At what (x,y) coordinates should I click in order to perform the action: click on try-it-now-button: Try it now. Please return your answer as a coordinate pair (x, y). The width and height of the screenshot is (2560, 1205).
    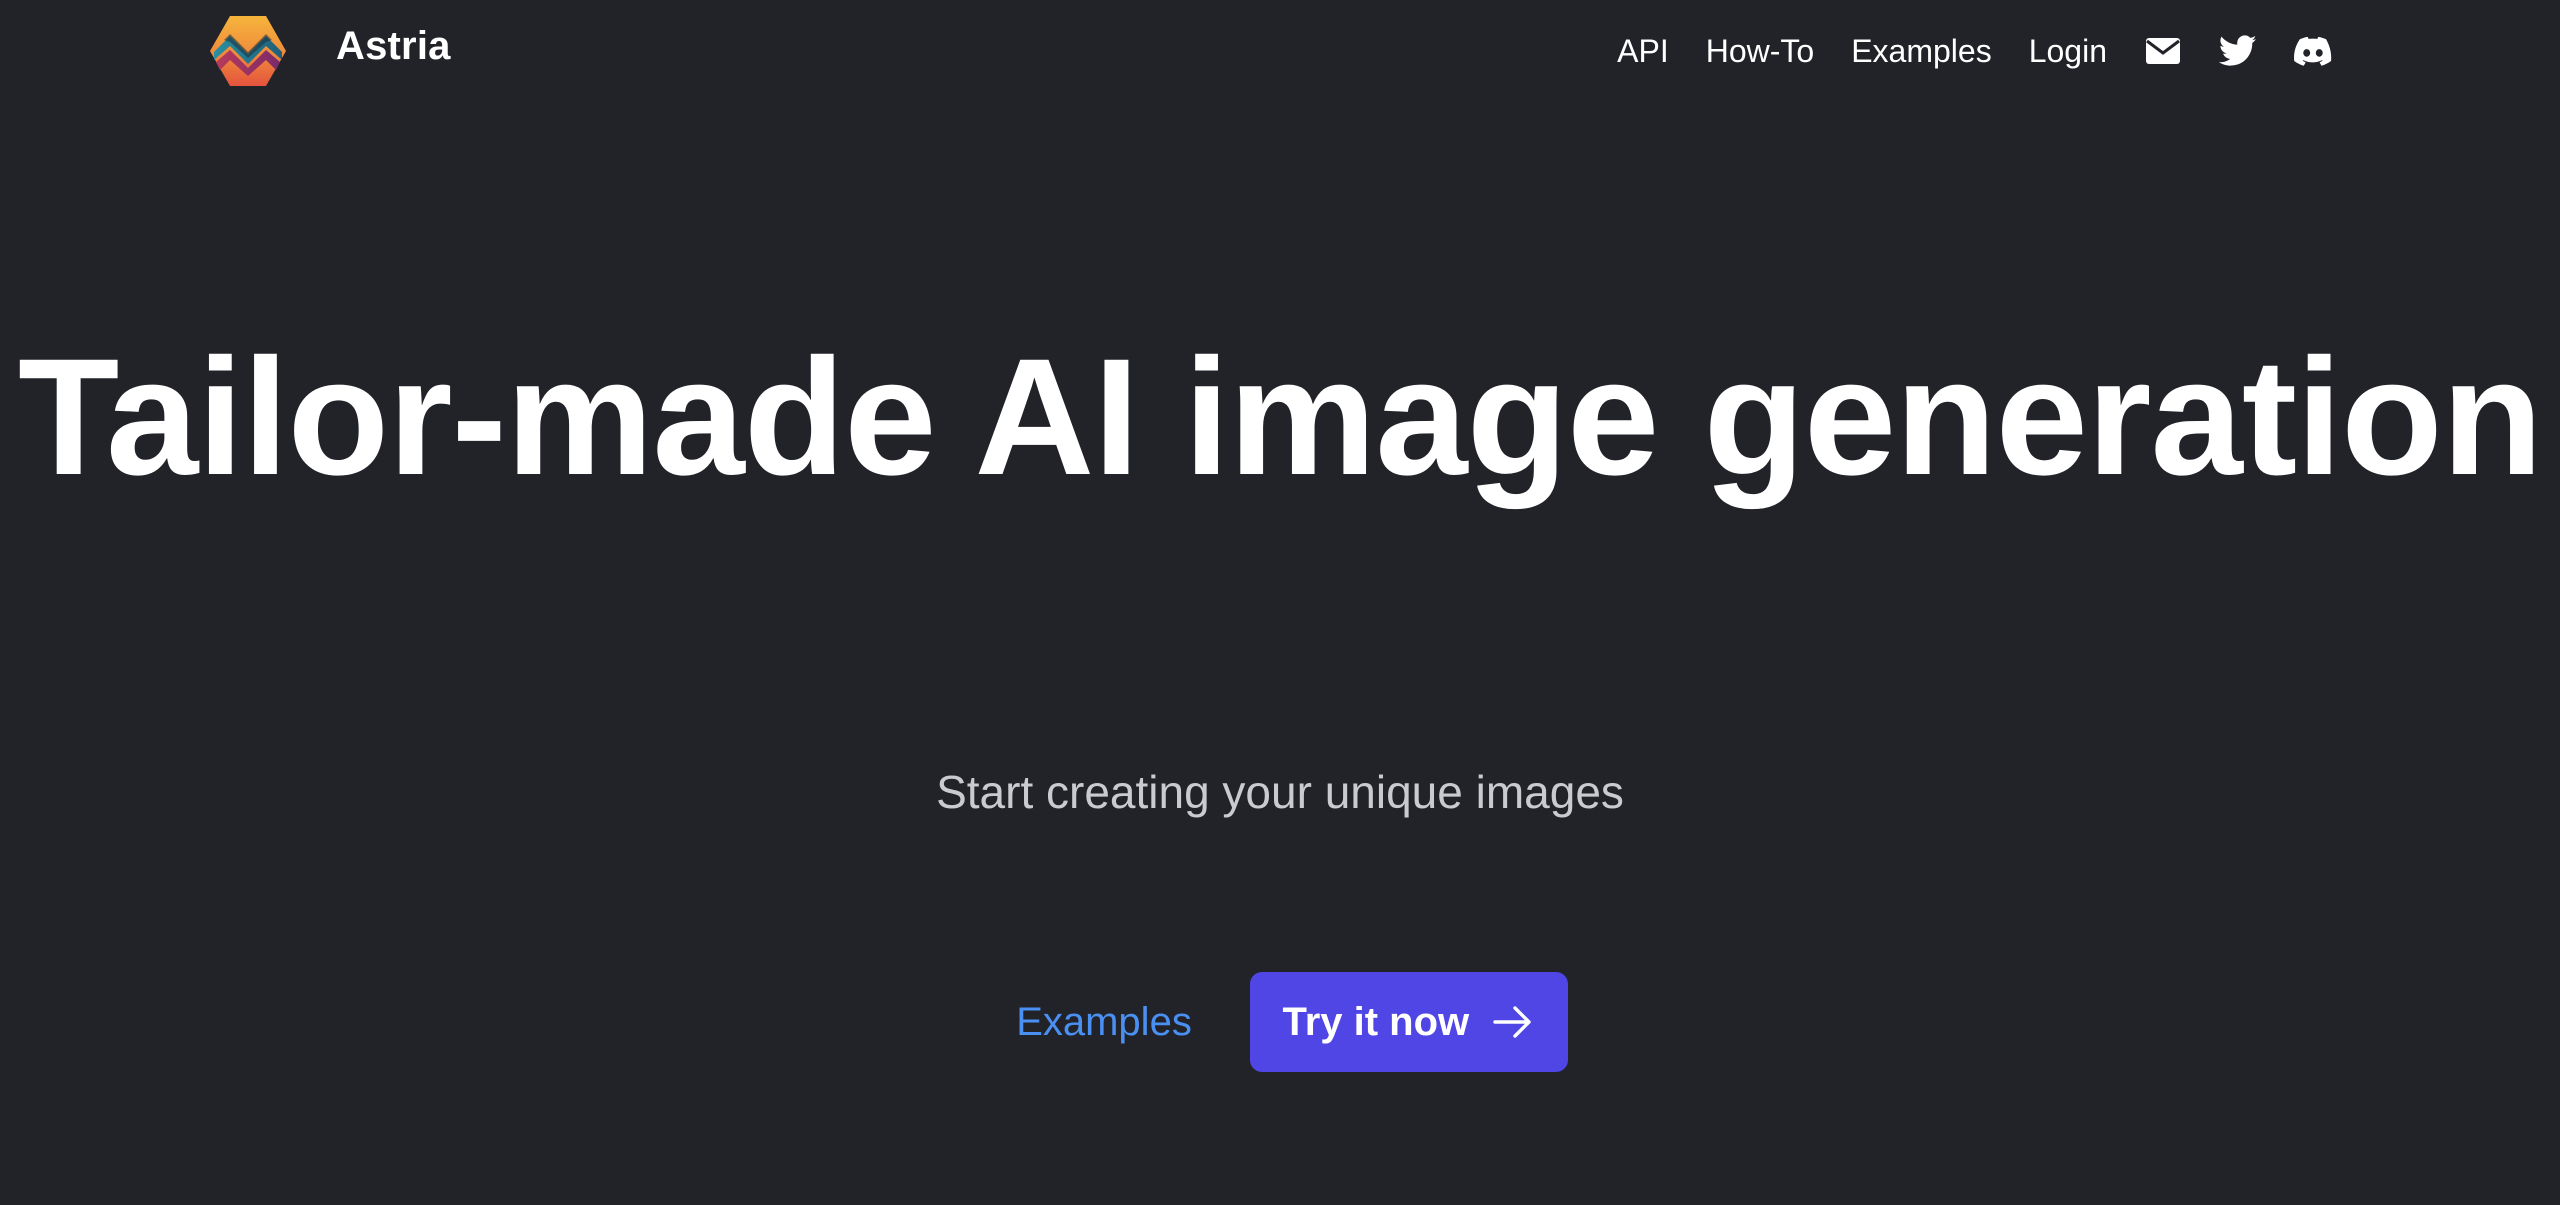
    Looking at the image, I should click on (1408, 1022).